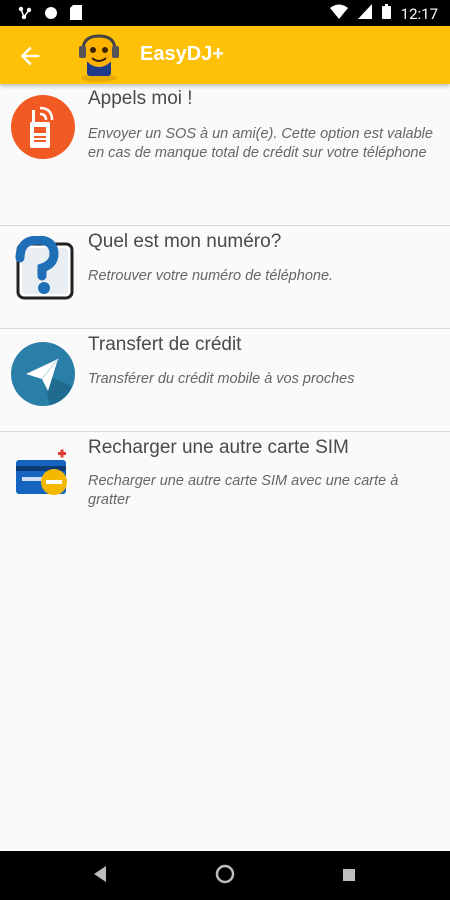 This screenshot has height=900, width=450. I want to click on sd-card-icon, so click(76, 14).